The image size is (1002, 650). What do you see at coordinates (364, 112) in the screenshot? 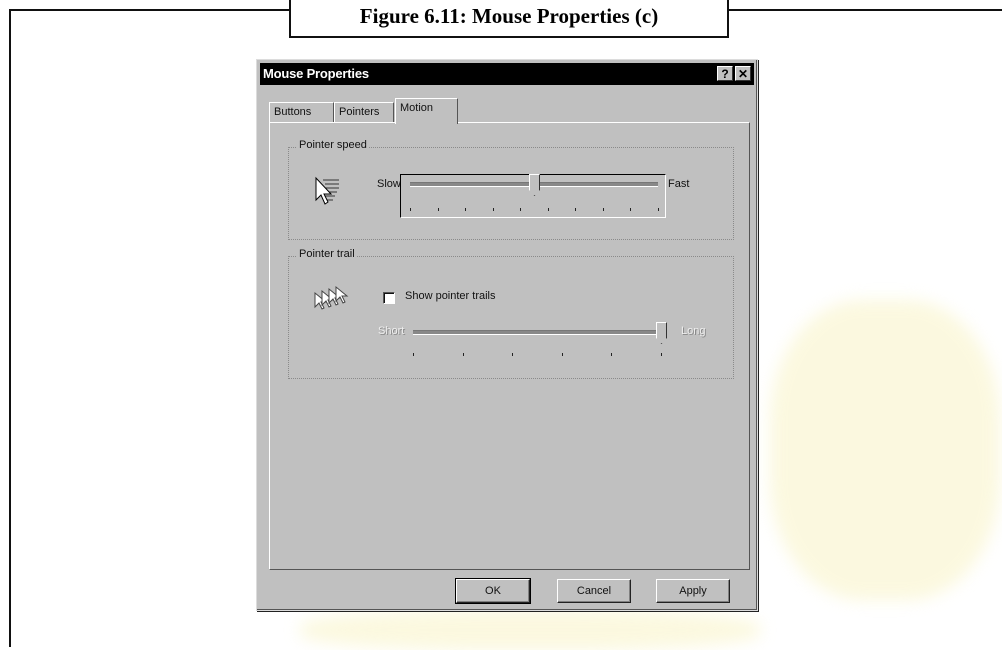
I see `tab-pointers: Pointers` at bounding box center [364, 112].